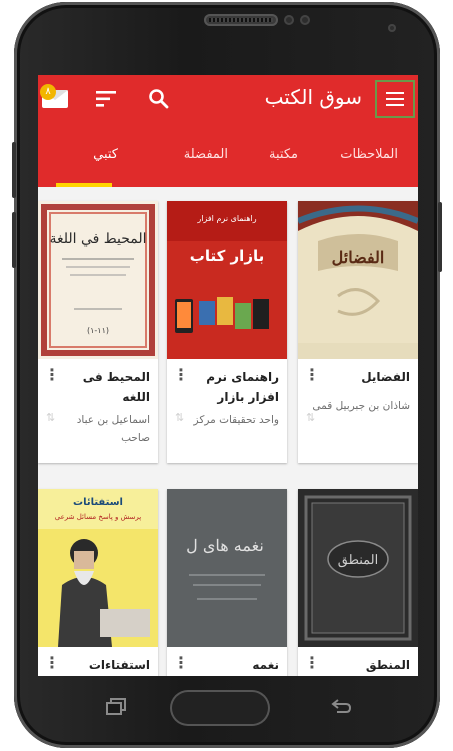  Describe the element at coordinates (358, 257) in the screenshot. I see `cover-title: الفضائل` at that location.